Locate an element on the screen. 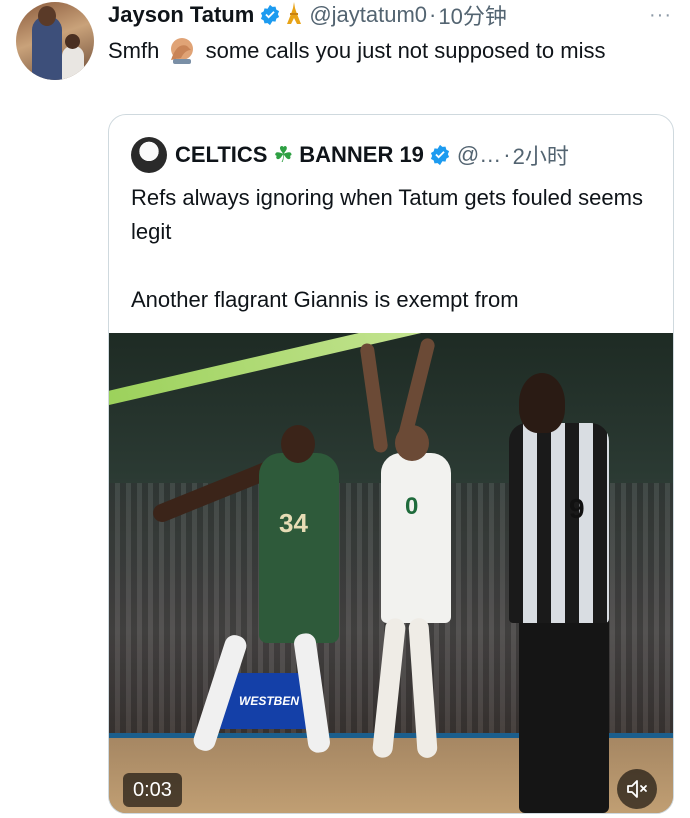 This screenshot has width=690, height=818. avatar-figure-child is located at coordinates (73, 63).